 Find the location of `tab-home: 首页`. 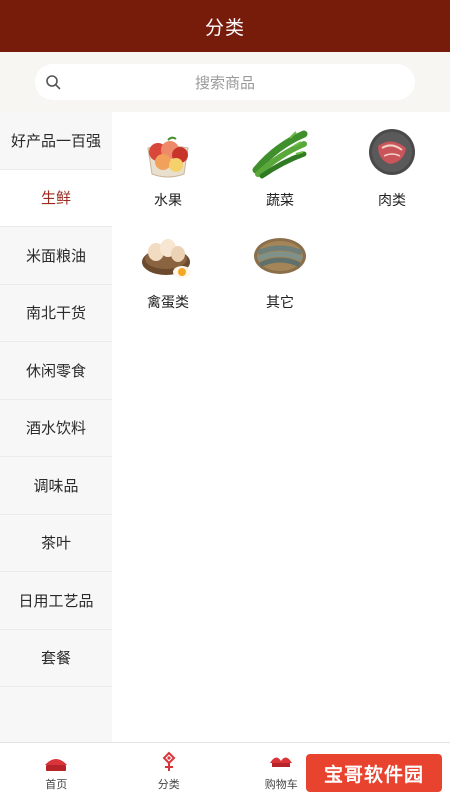

tab-home: 首页 is located at coordinates (56, 771).